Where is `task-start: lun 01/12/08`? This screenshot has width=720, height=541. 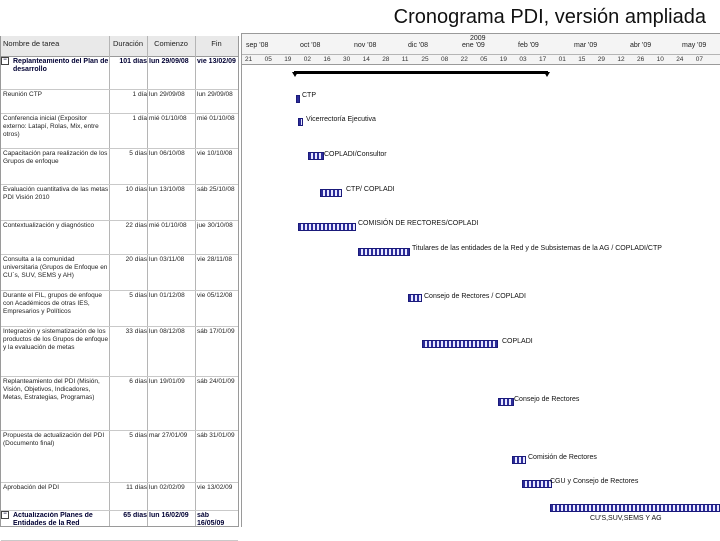
task-start: lun 01/12/08 is located at coordinates (167, 295).